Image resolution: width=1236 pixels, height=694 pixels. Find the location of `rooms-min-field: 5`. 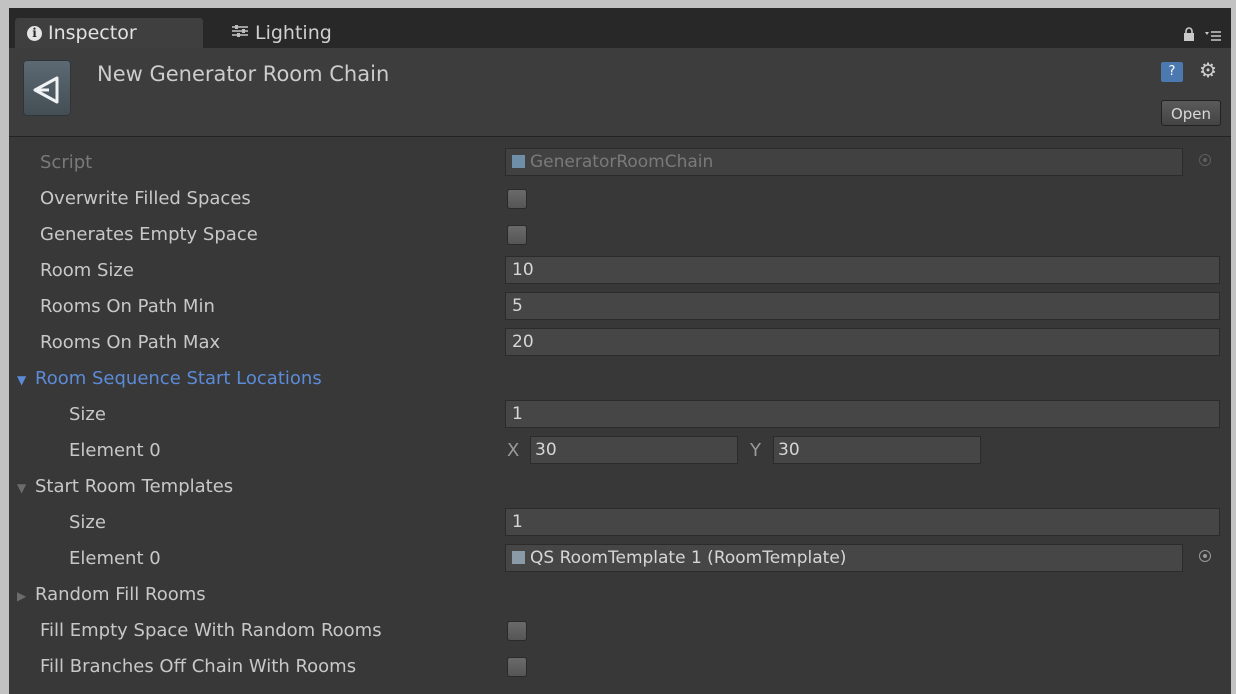

rooms-min-field: 5 is located at coordinates (862, 306).